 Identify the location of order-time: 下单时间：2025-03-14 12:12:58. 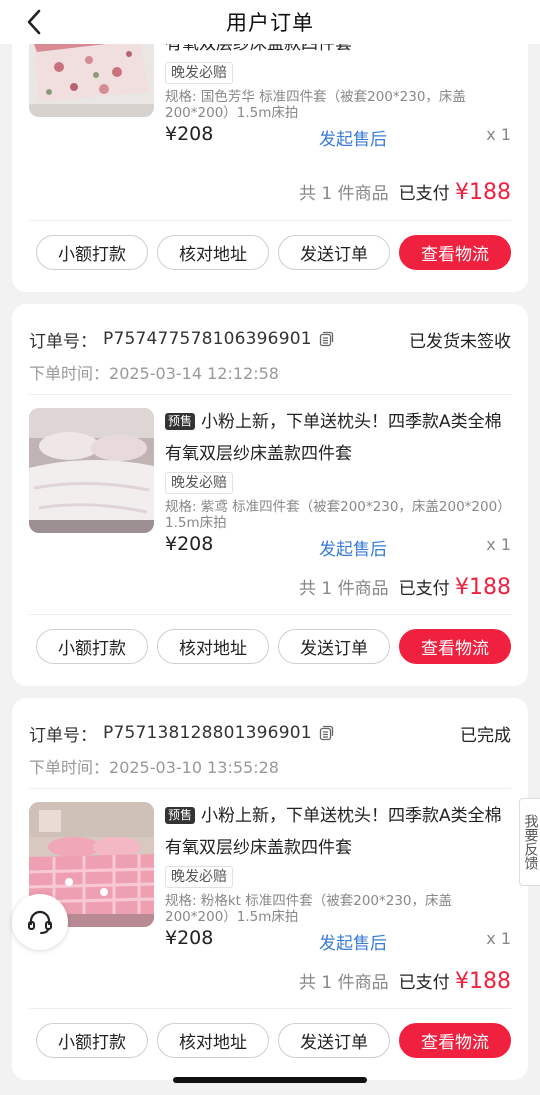
(154, 373).